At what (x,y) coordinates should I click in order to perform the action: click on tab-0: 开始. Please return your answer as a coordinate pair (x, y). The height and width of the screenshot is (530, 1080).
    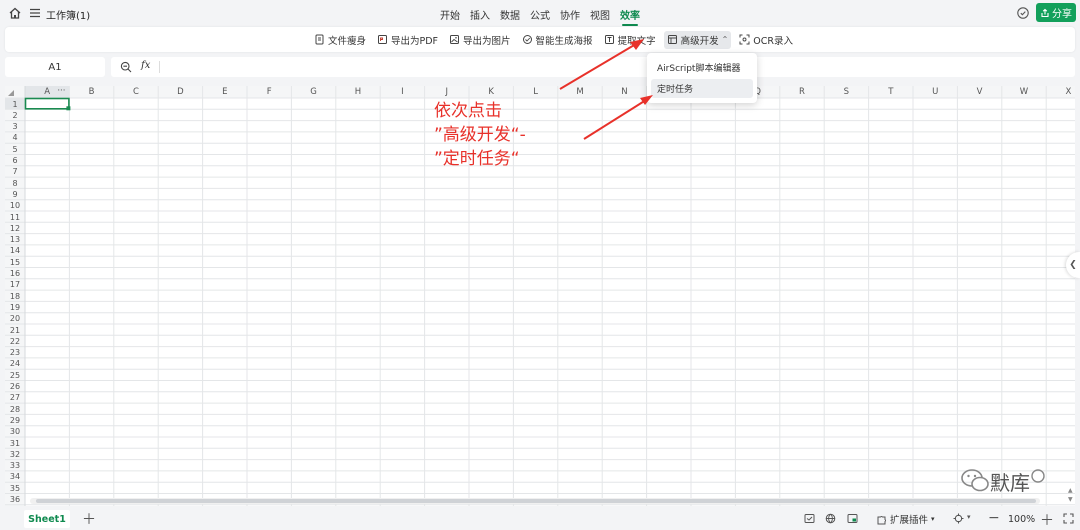
    Looking at the image, I should click on (450, 14).